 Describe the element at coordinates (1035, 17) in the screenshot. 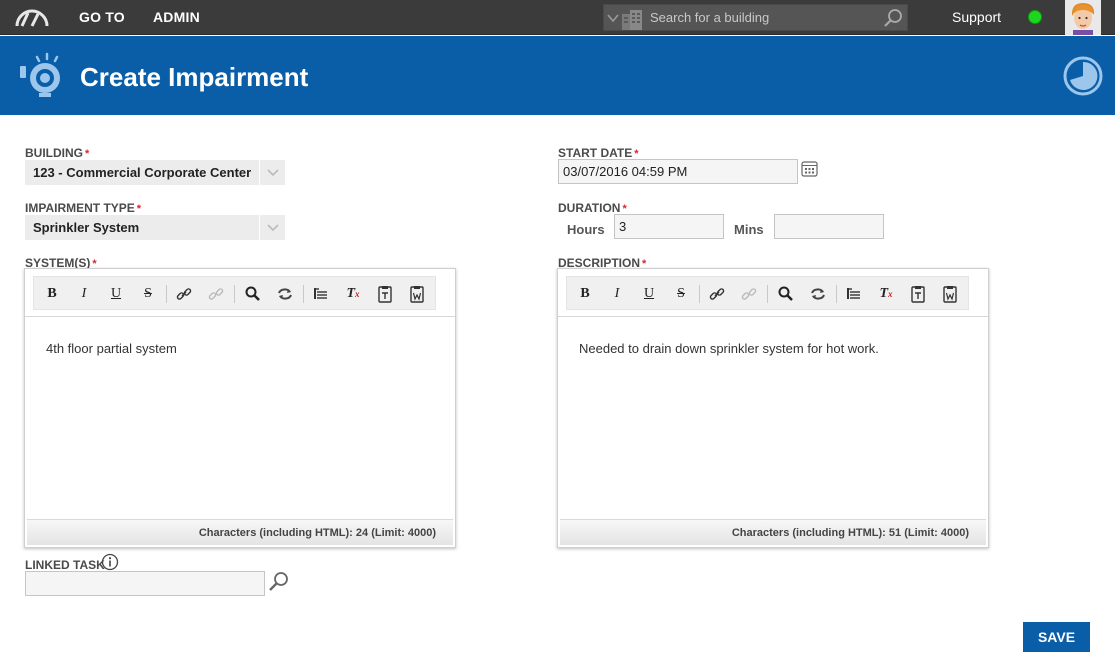

I see `online-status-indicator` at that location.